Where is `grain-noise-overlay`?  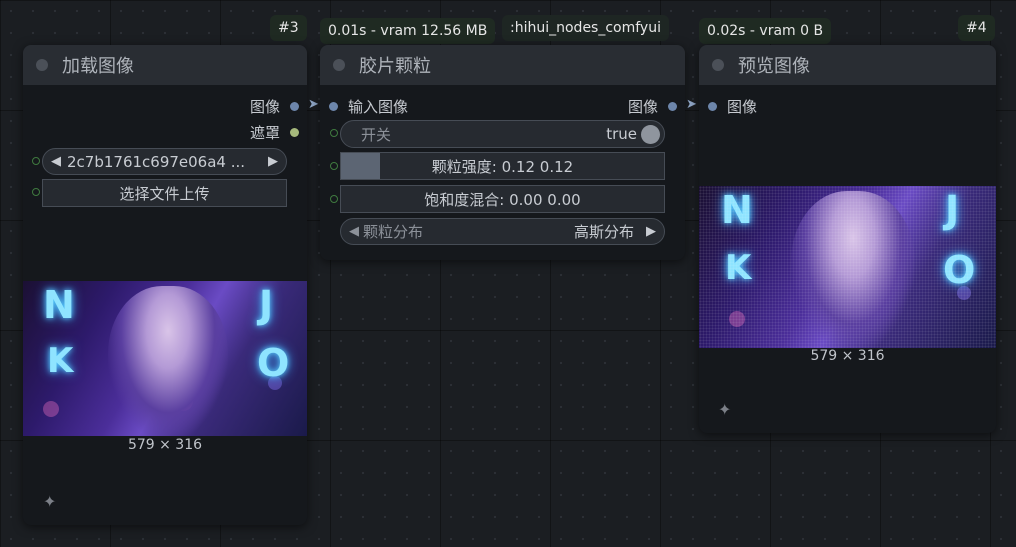
grain-noise-overlay is located at coordinates (847, 267).